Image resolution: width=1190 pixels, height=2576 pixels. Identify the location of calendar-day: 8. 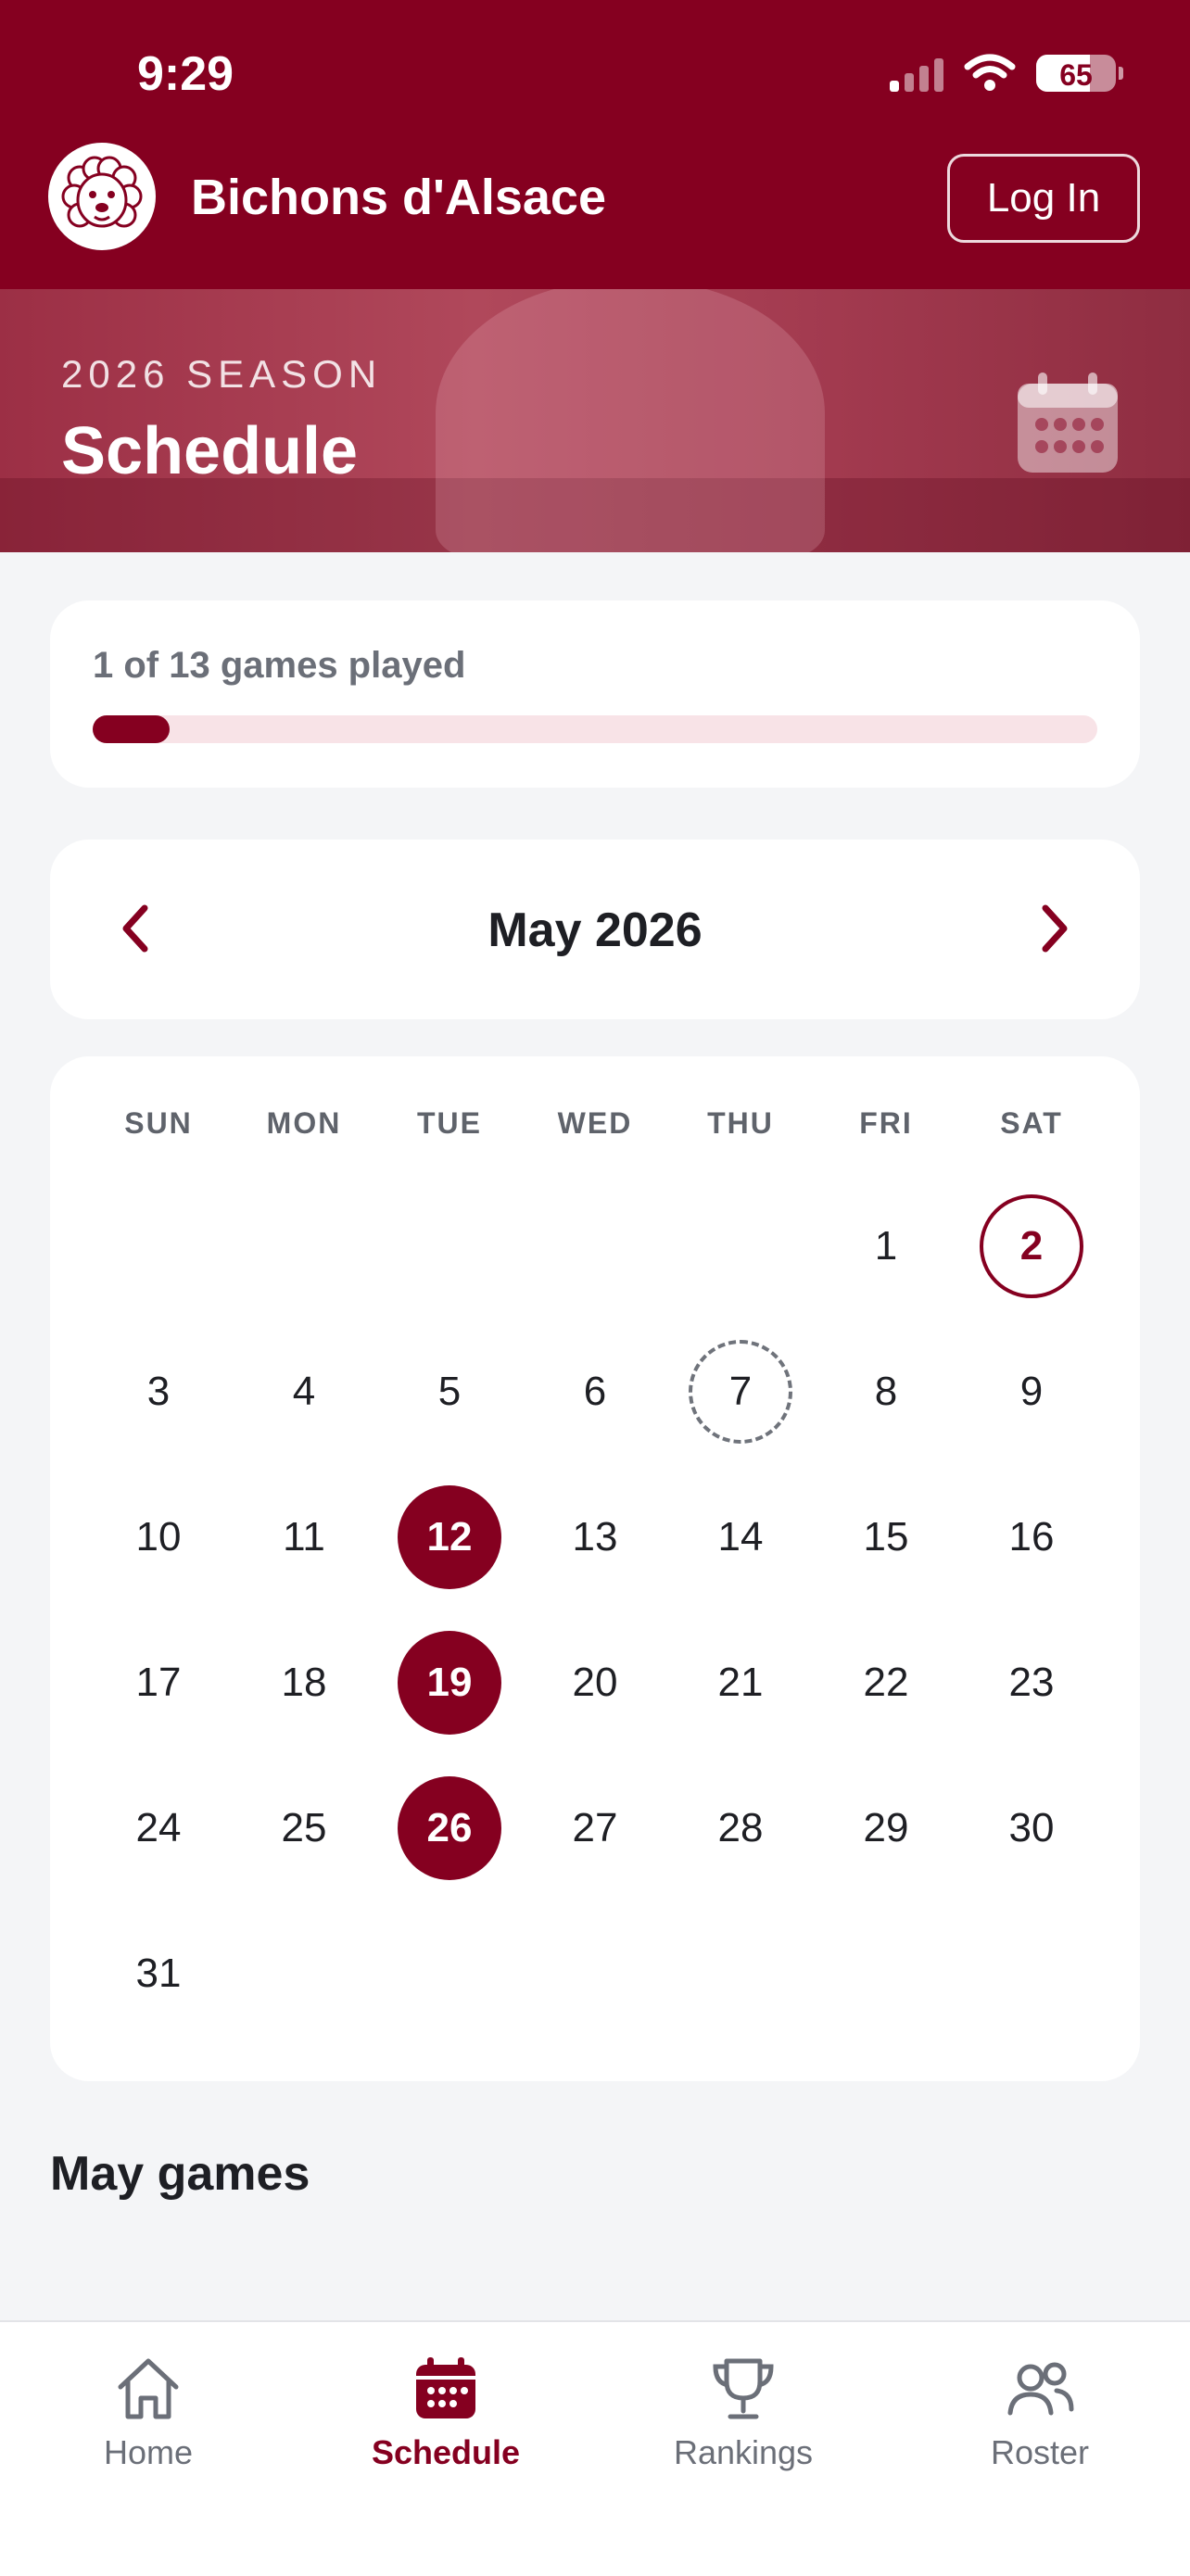
(886, 1392).